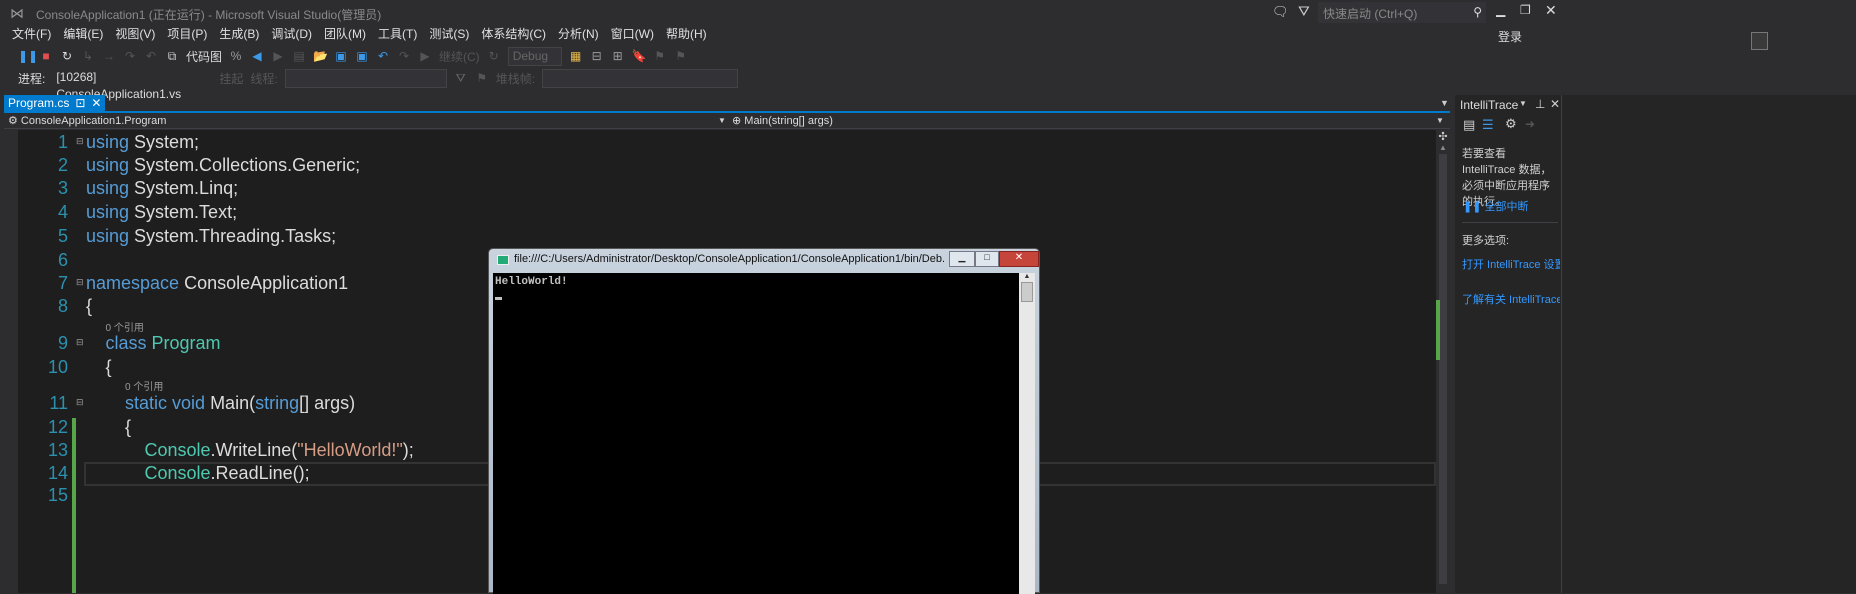 The height and width of the screenshot is (594, 1856). What do you see at coordinates (1510, 36) in the screenshot?
I see `login-link: 登录` at bounding box center [1510, 36].